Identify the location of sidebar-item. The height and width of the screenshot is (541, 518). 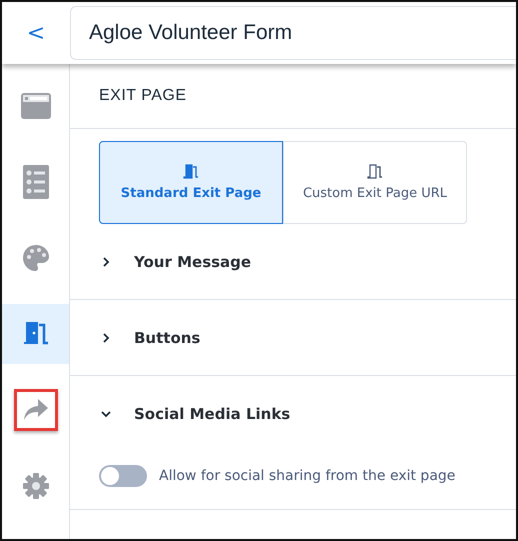
(35, 334).